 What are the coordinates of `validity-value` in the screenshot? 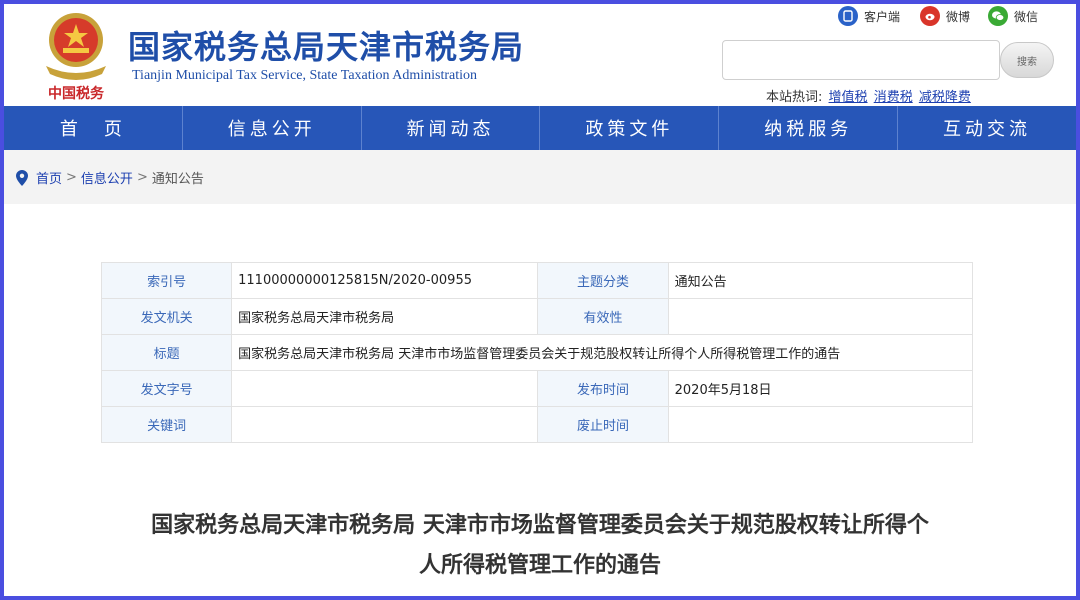 It's located at (820, 316).